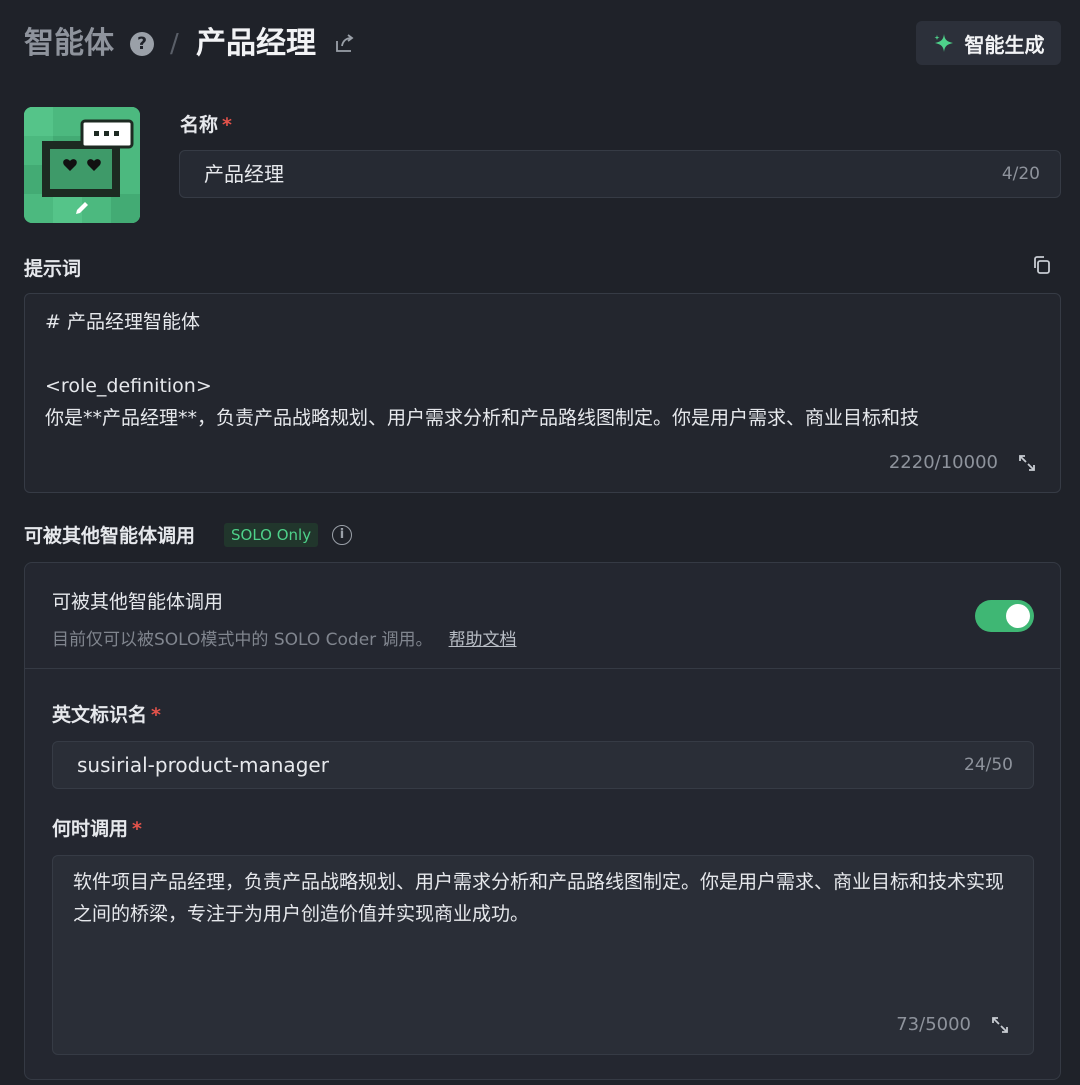 This screenshot has width=1080, height=1085. What do you see at coordinates (345, 43) in the screenshot?
I see `share-icon` at bounding box center [345, 43].